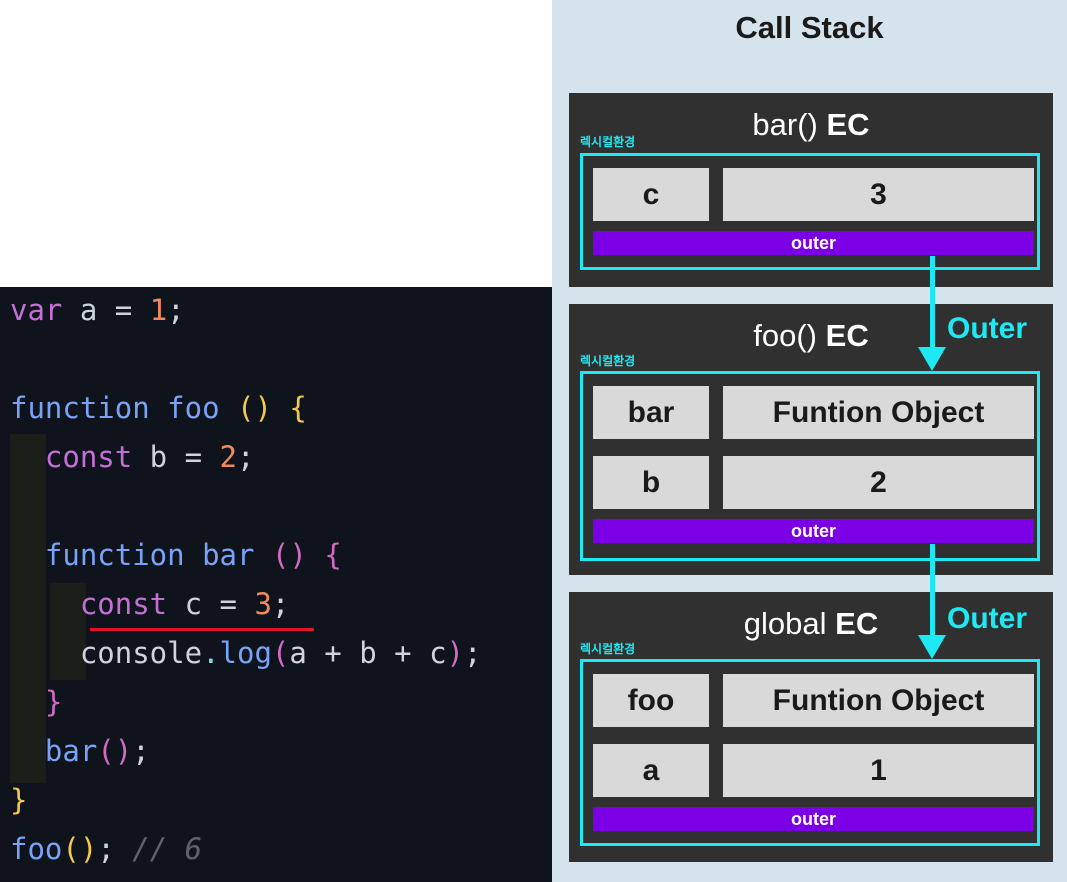 This screenshot has width=1067, height=882. Describe the element at coordinates (368, 653) in the screenshot. I see `code-token: a + b + c` at that location.